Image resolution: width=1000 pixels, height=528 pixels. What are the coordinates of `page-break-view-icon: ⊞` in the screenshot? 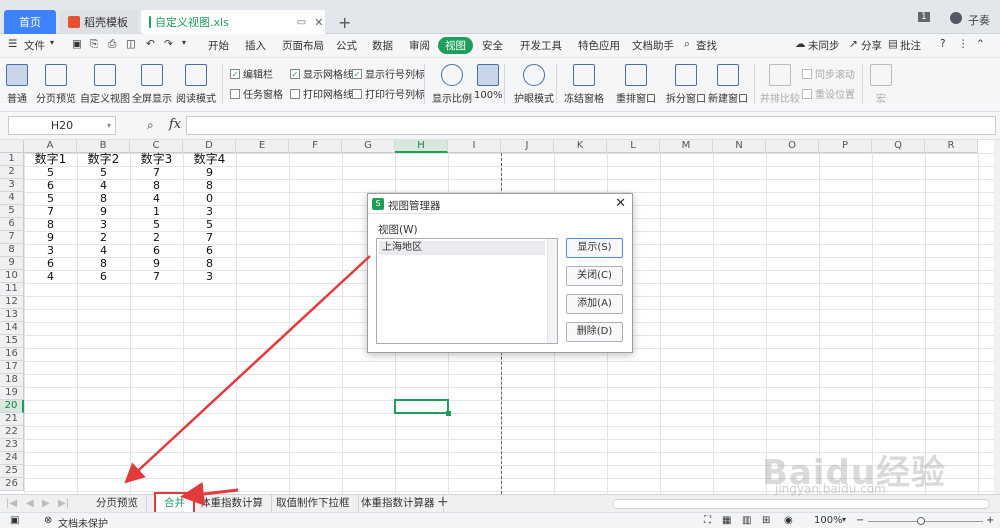 It's located at (766, 520).